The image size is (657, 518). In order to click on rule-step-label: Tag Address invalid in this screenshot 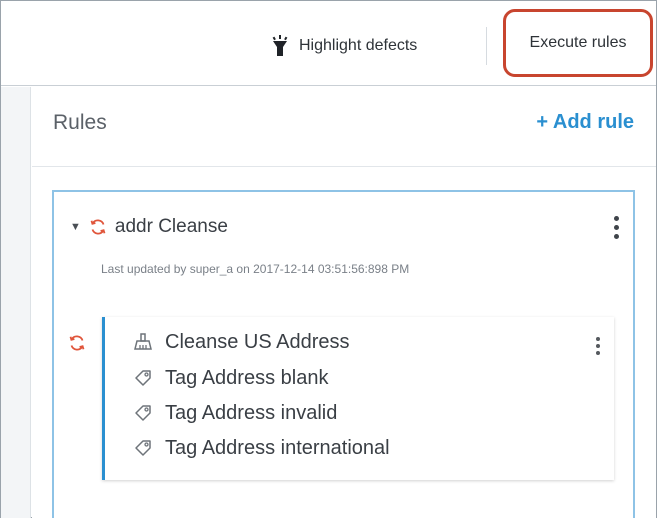, I will do `click(251, 412)`.